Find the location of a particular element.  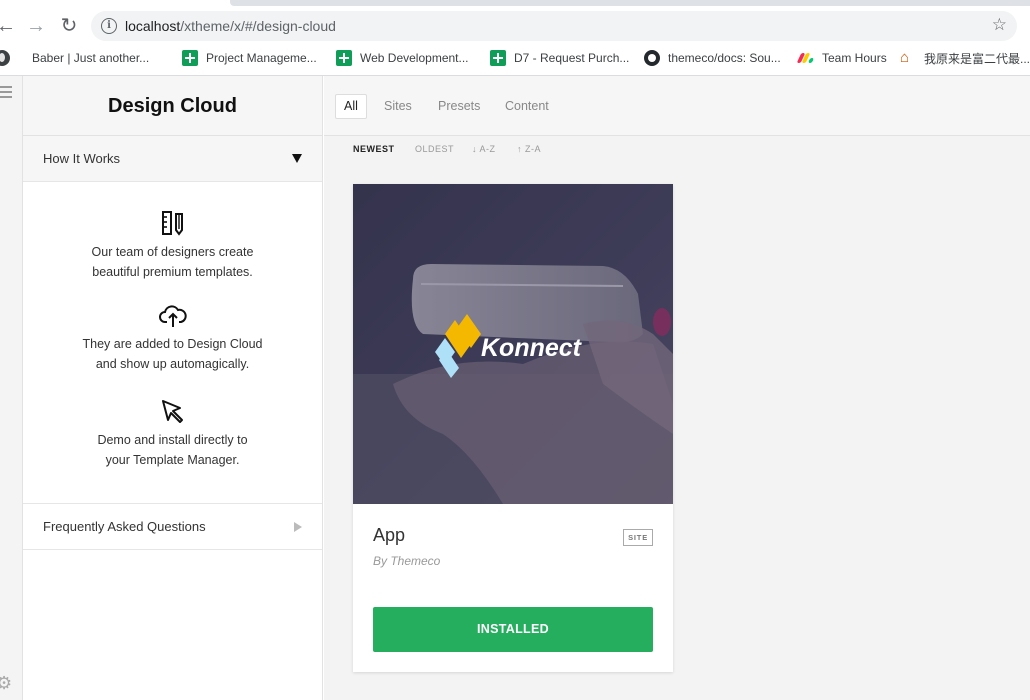

cloud-upload-icon is located at coordinates (172, 316).